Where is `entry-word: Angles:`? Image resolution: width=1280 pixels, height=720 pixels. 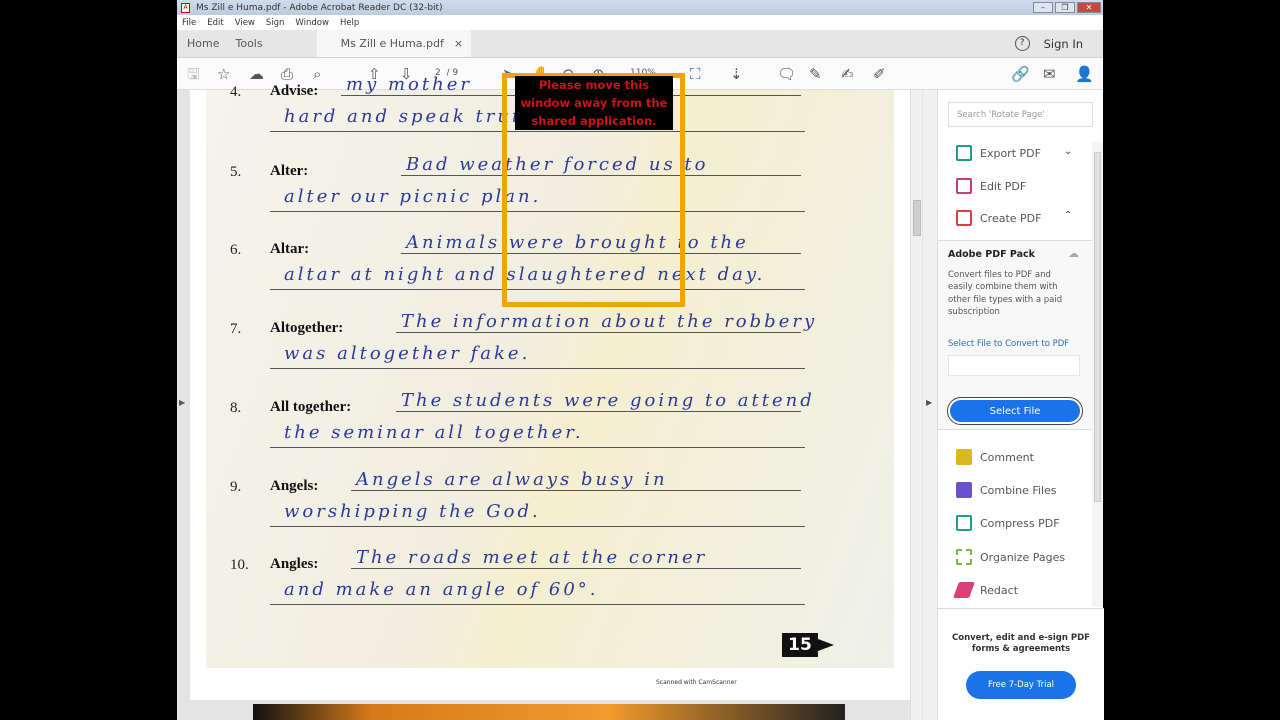
entry-word: Angles: is located at coordinates (294, 564).